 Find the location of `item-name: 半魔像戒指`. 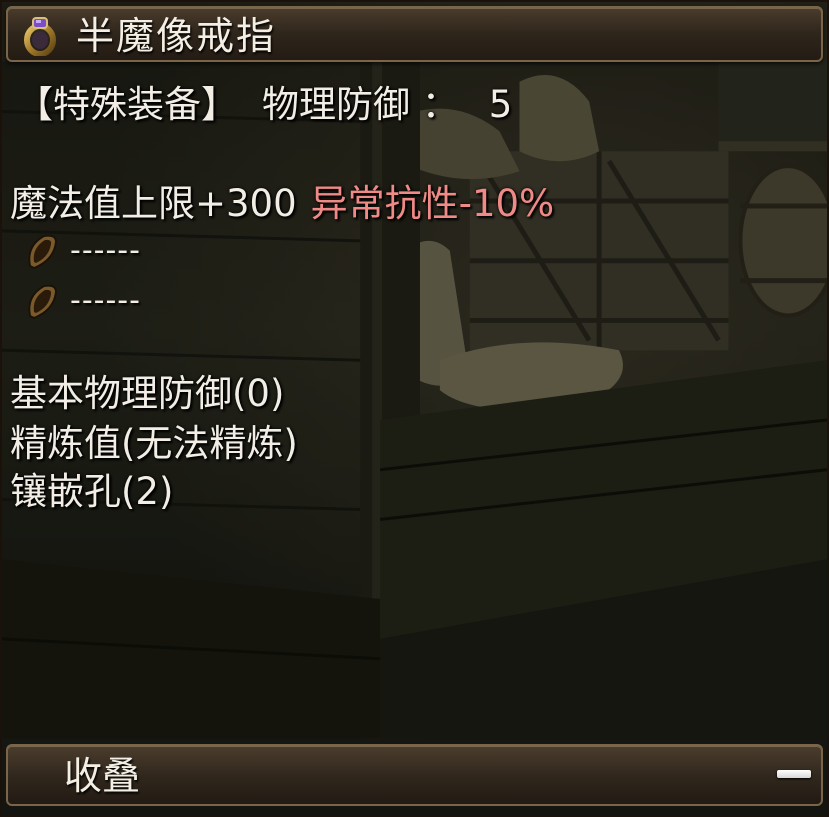

item-name: 半魔像戒指 is located at coordinates (176, 36).